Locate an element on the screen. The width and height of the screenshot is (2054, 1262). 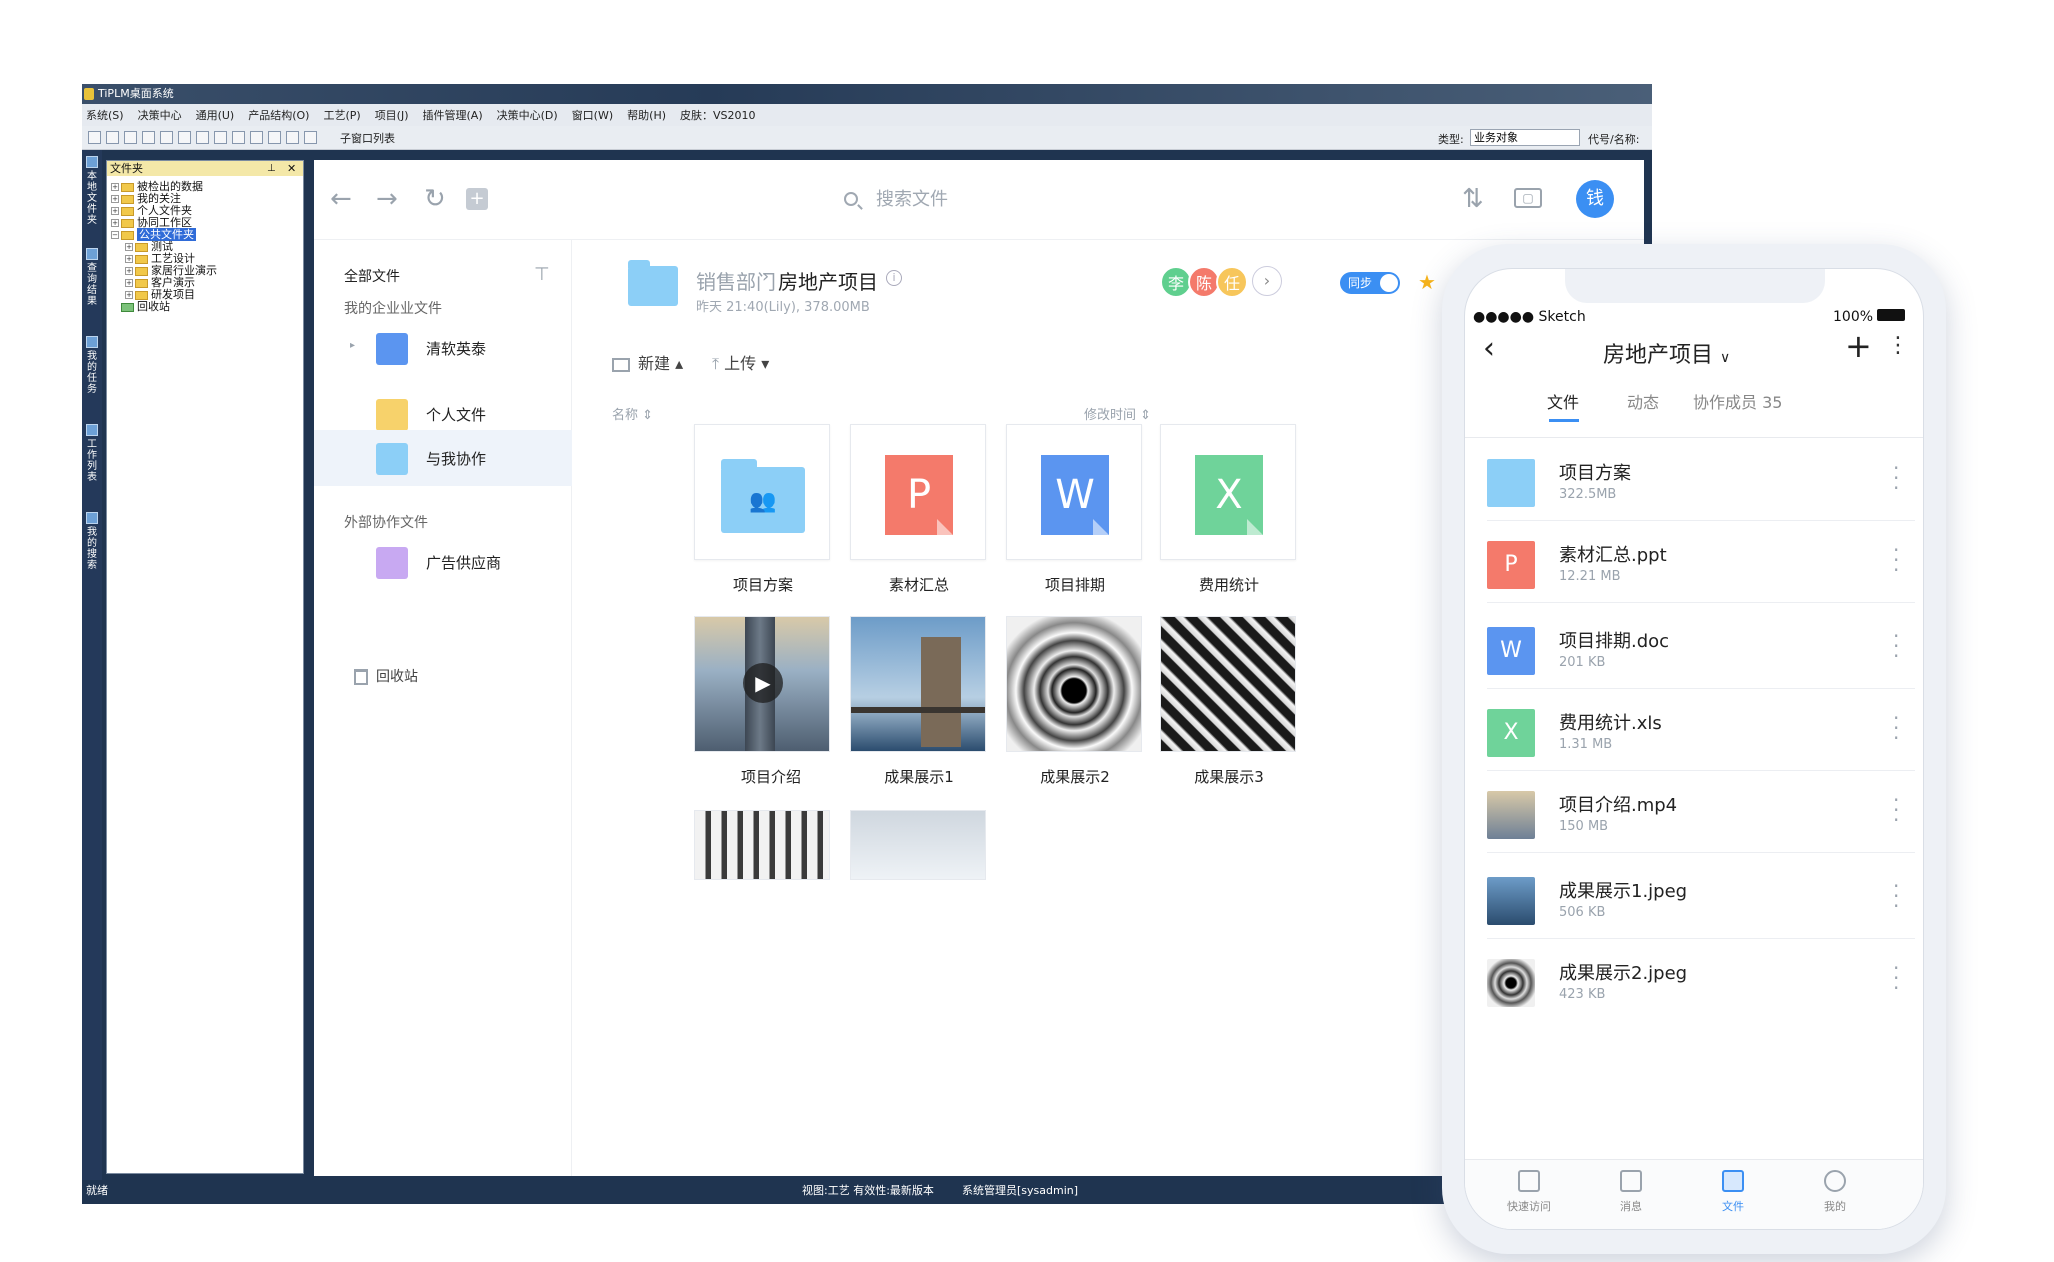
sort-icon: ⇅ is located at coordinates (1473, 199).